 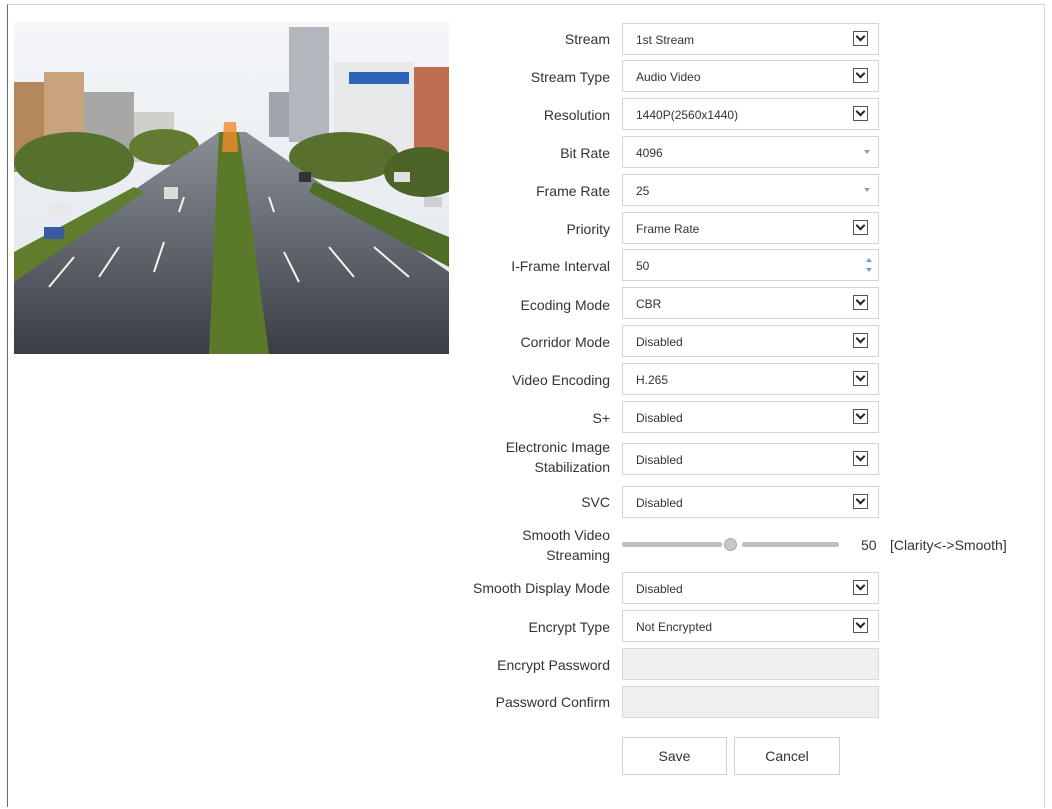 What do you see at coordinates (585, 153) in the screenshot?
I see `bit-rate-label: Bit Rate` at bounding box center [585, 153].